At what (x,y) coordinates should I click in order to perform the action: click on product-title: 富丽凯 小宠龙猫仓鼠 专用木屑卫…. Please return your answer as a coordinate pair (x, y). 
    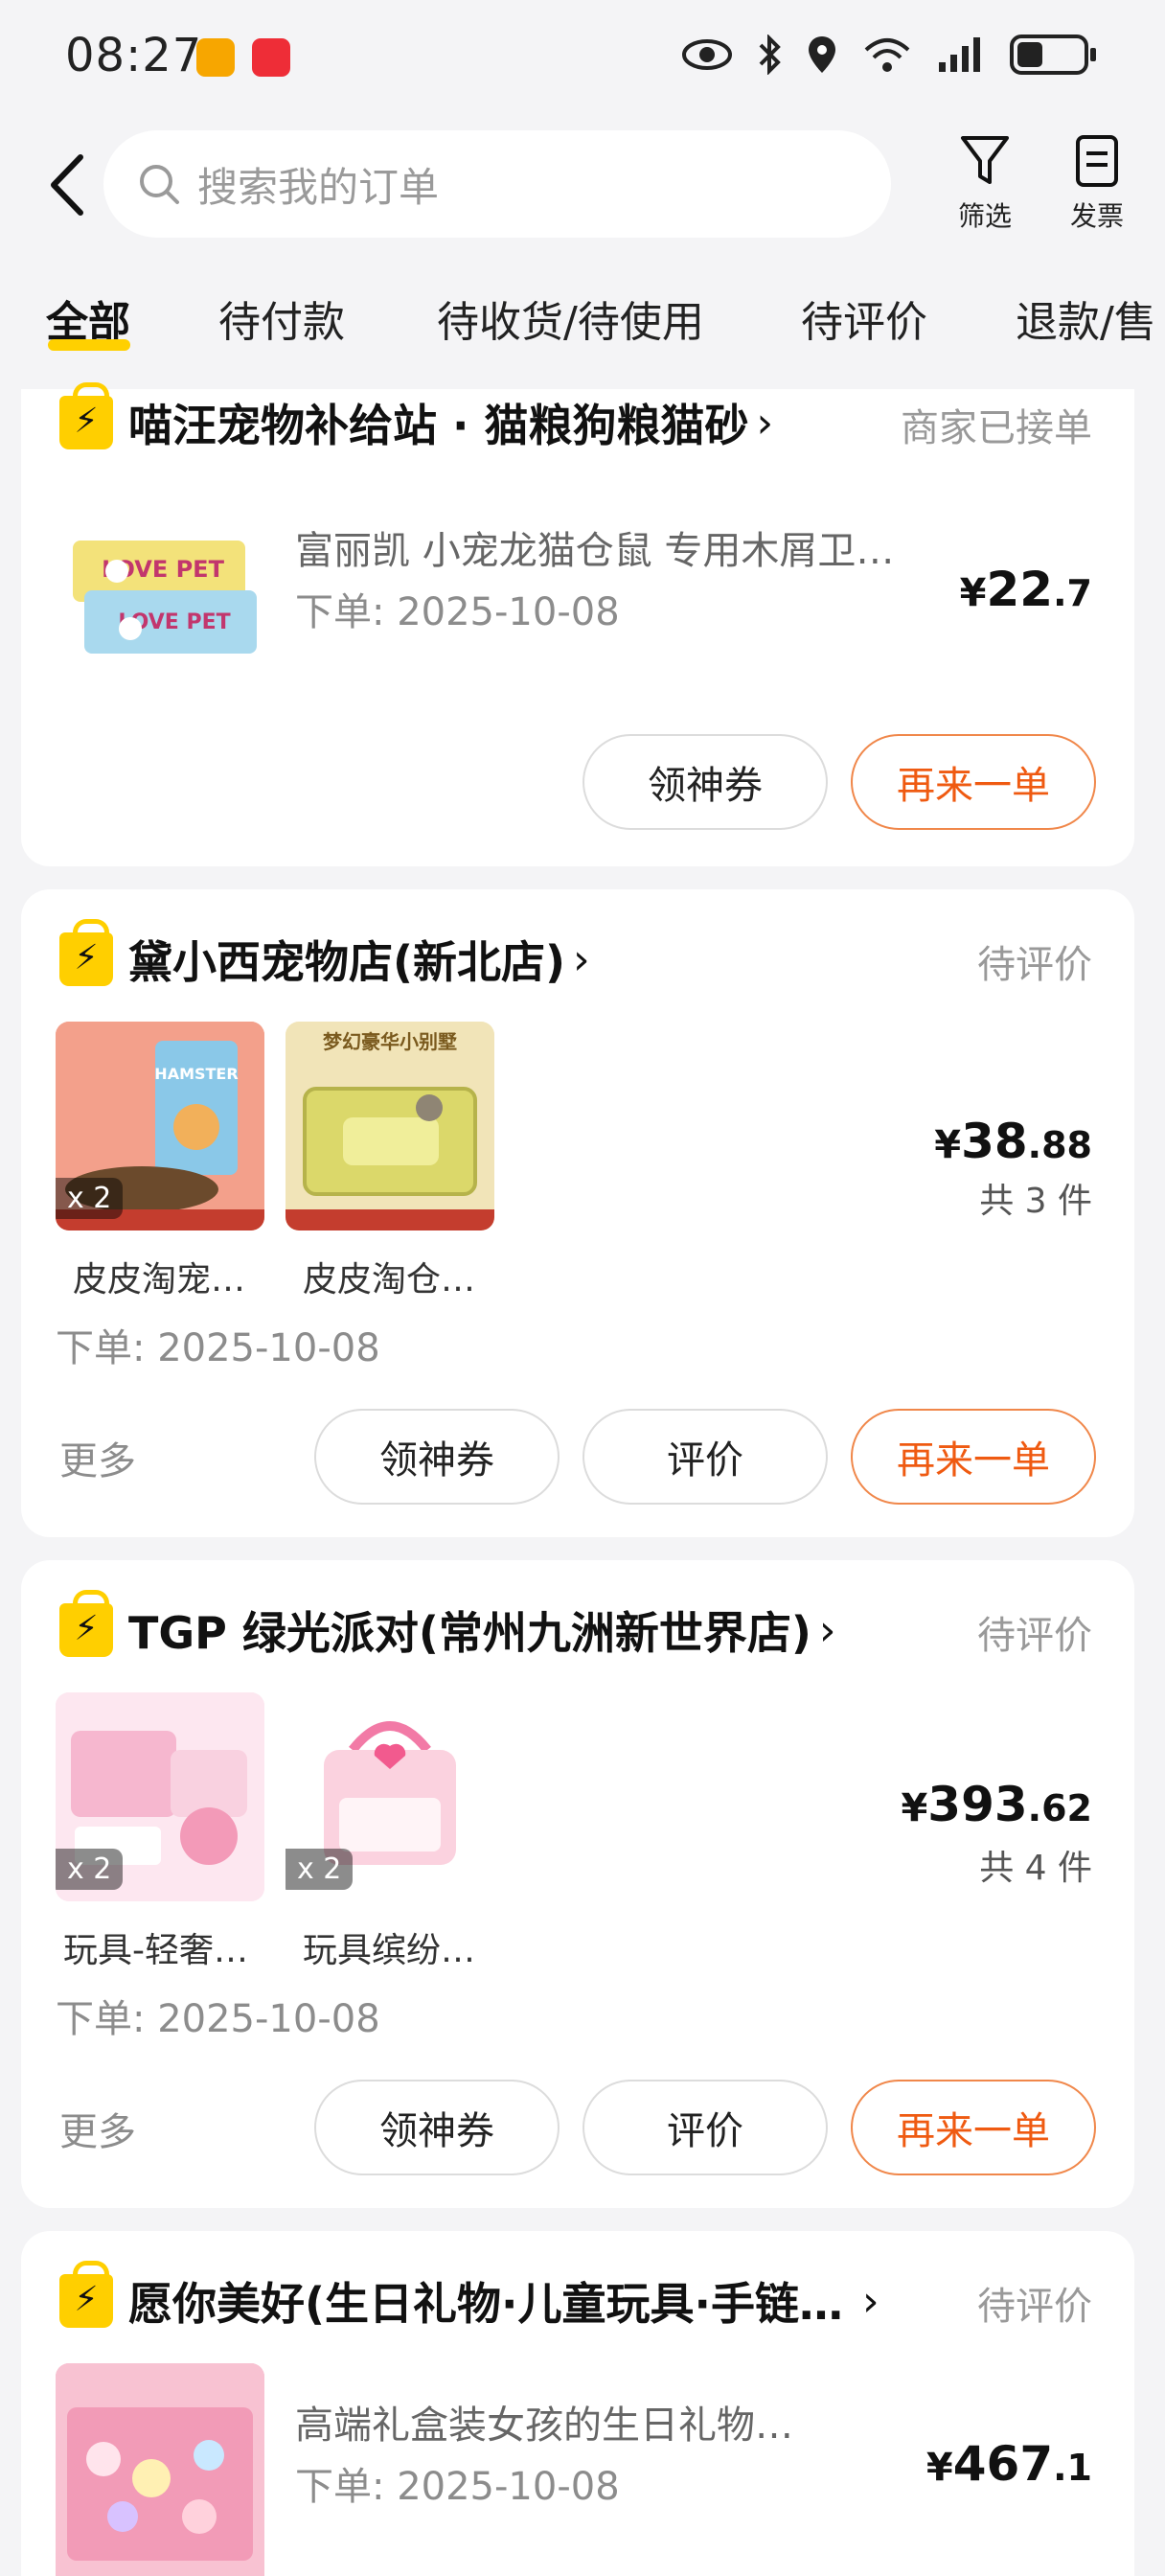
    Looking at the image, I should click on (594, 547).